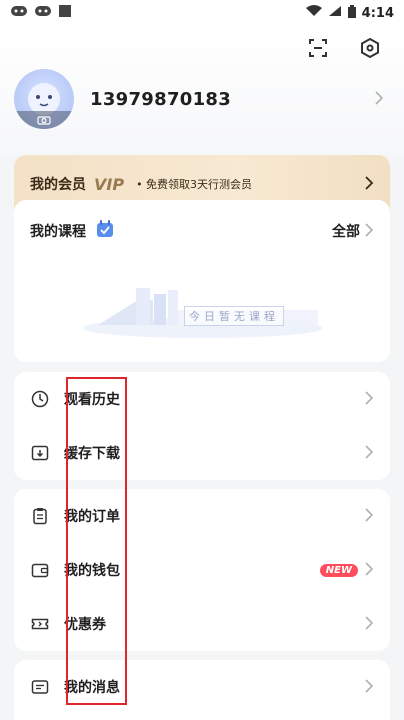 The width and height of the screenshot is (404, 720). What do you see at coordinates (40, 687) in the screenshot?
I see `message-icon` at bounding box center [40, 687].